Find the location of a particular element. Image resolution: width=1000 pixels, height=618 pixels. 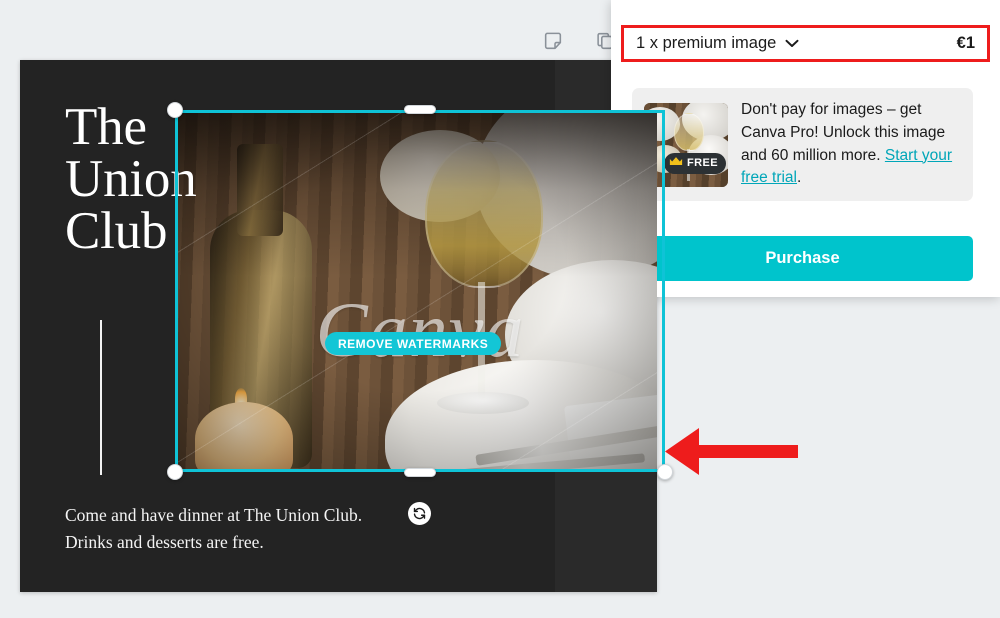

notes-icon is located at coordinates (553, 41).